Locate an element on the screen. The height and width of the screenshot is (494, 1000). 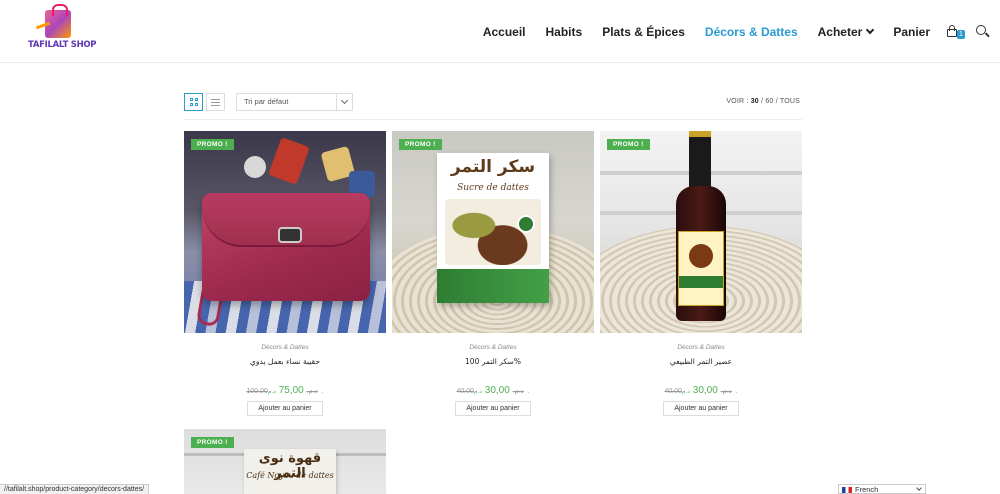
language-label: French is located at coordinates (867, 489).